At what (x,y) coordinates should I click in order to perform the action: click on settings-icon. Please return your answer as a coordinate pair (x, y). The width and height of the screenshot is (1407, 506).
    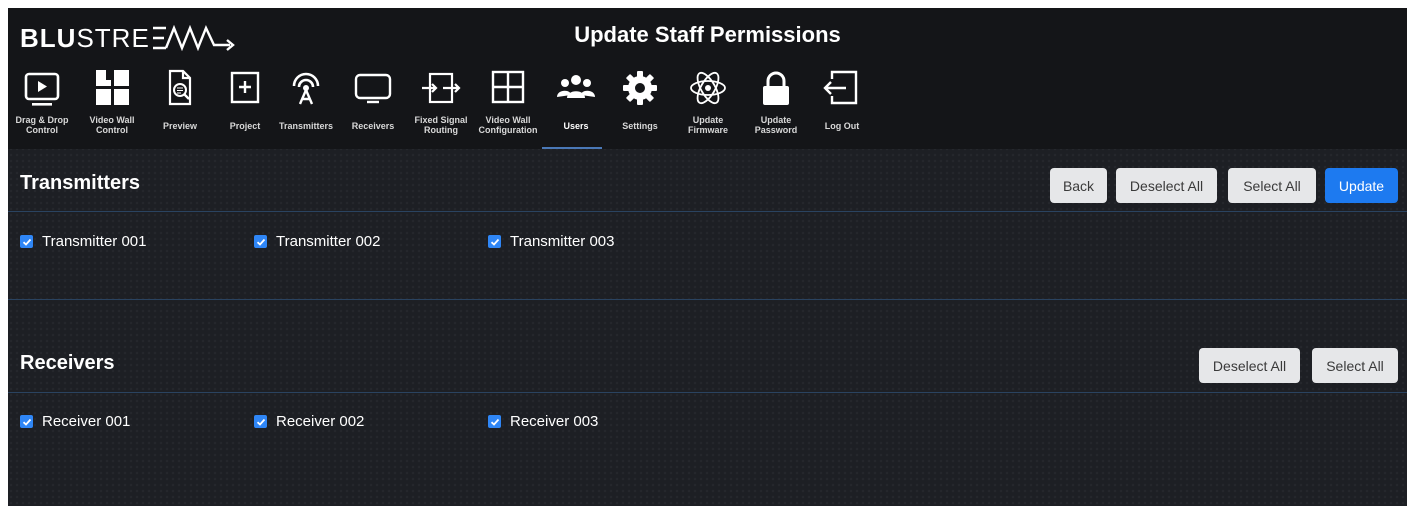
    Looking at the image, I should click on (640, 88).